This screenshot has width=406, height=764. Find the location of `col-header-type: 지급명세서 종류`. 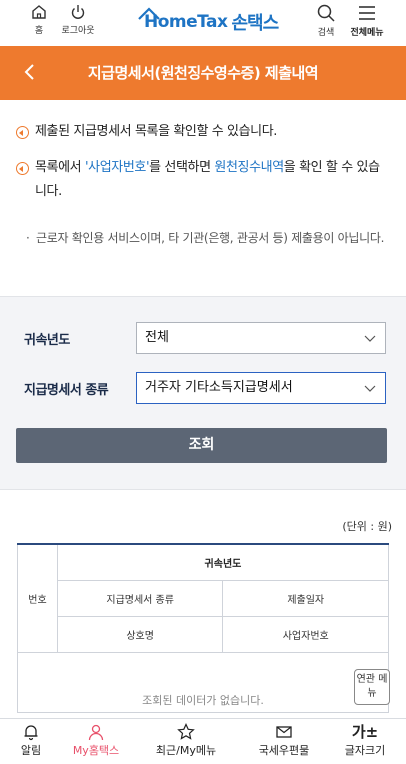

col-header-type: 지급명세서 종류 is located at coordinates (140, 598).